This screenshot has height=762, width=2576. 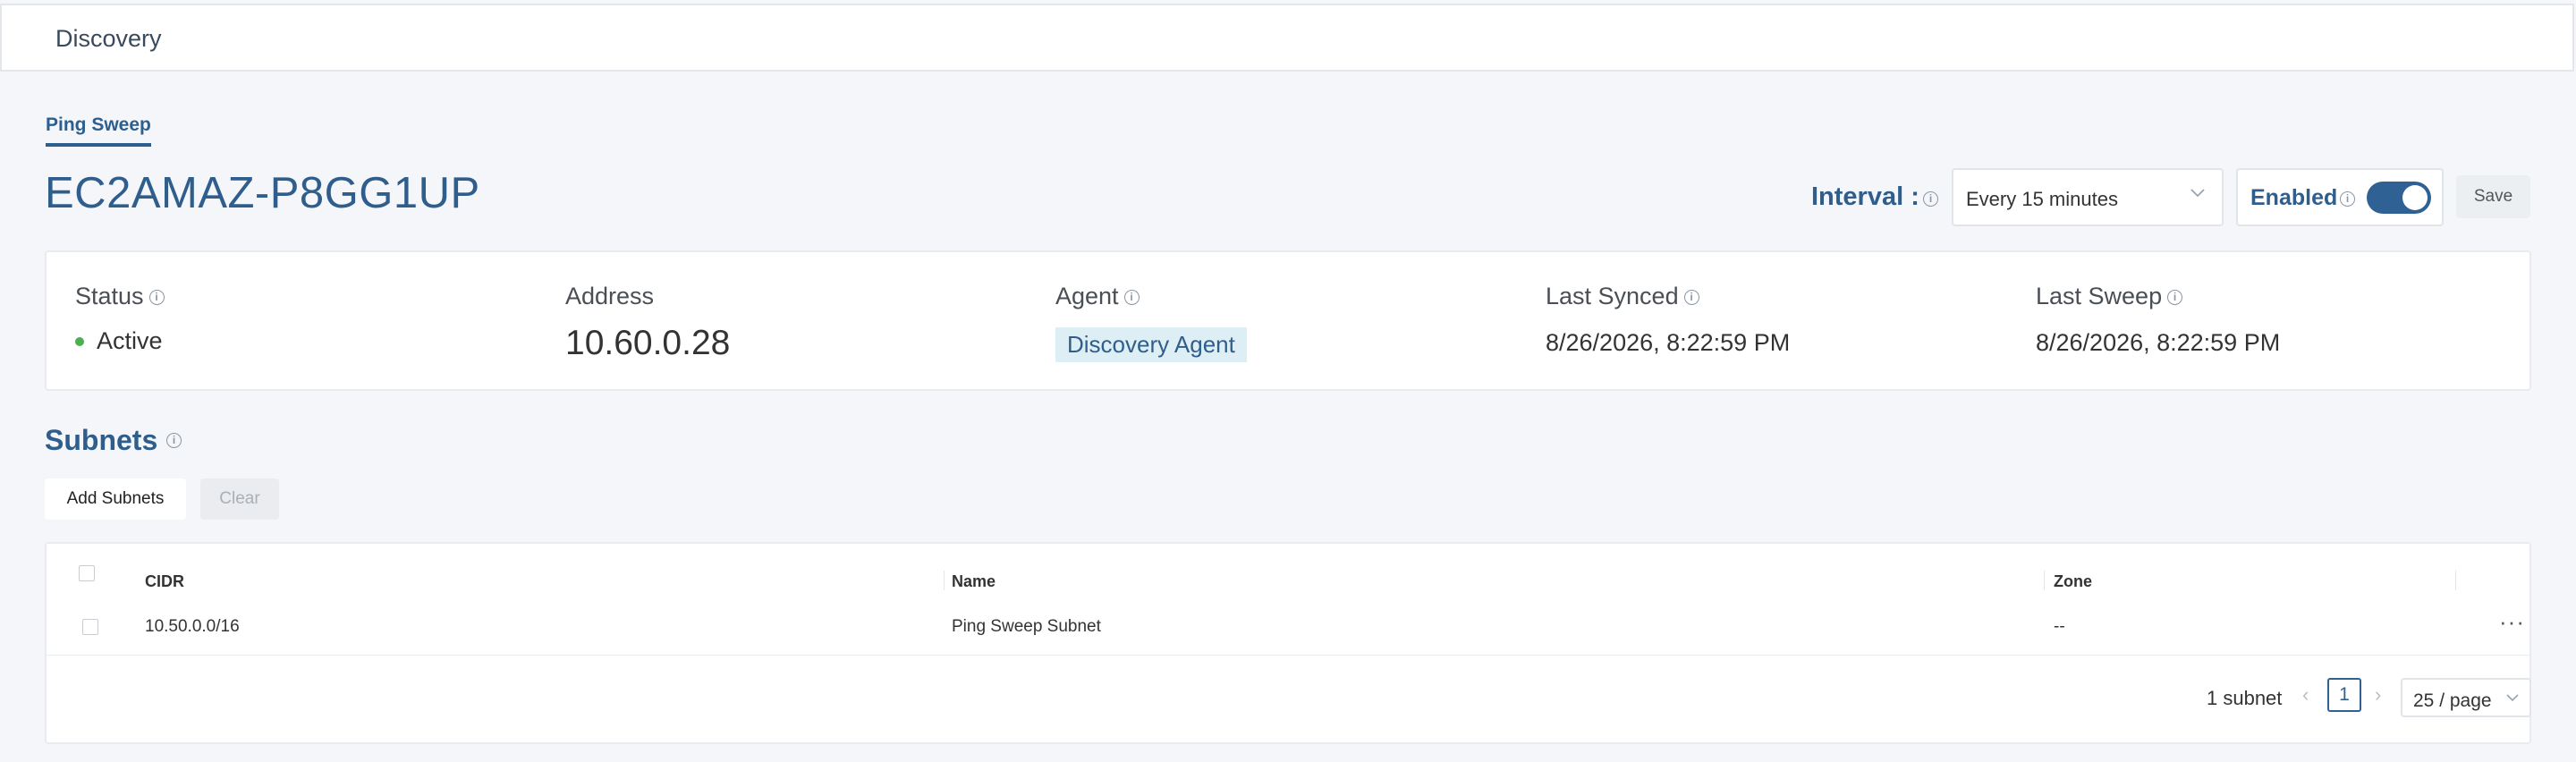 I want to click on cell-cidr: 10.50.0.0/16, so click(x=192, y=626).